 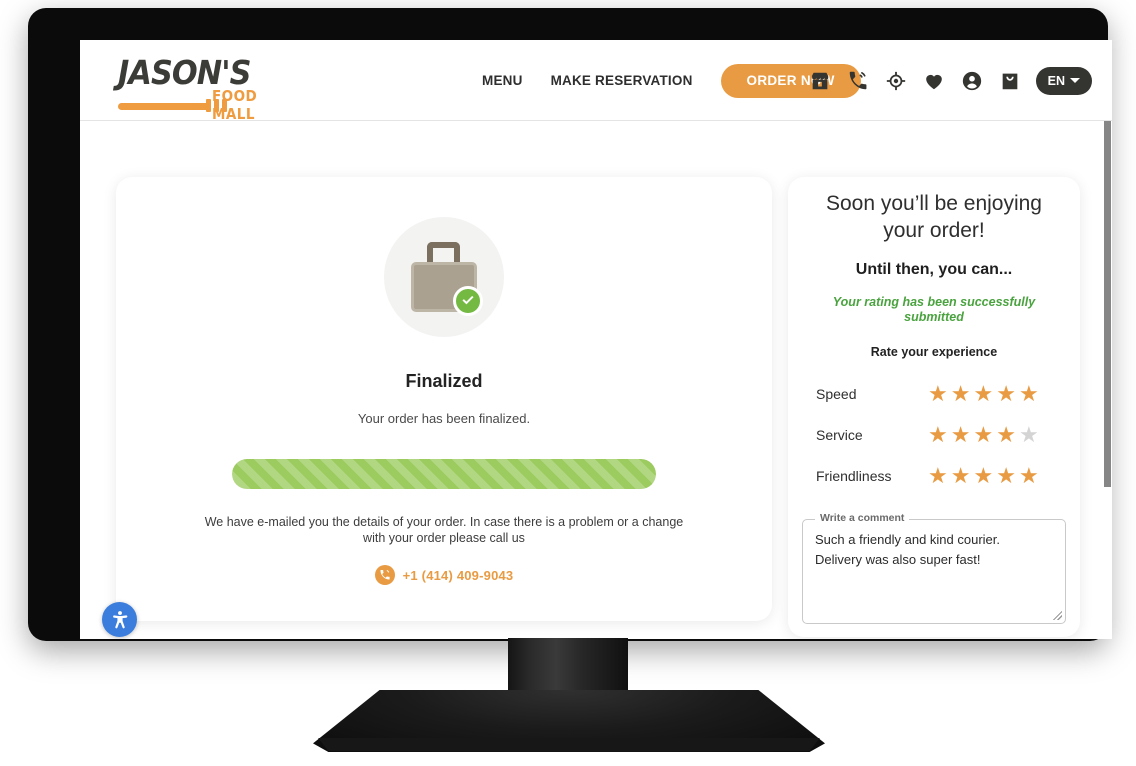 I want to click on support-phone-number: +1 (414) 409-9043, so click(x=458, y=575).